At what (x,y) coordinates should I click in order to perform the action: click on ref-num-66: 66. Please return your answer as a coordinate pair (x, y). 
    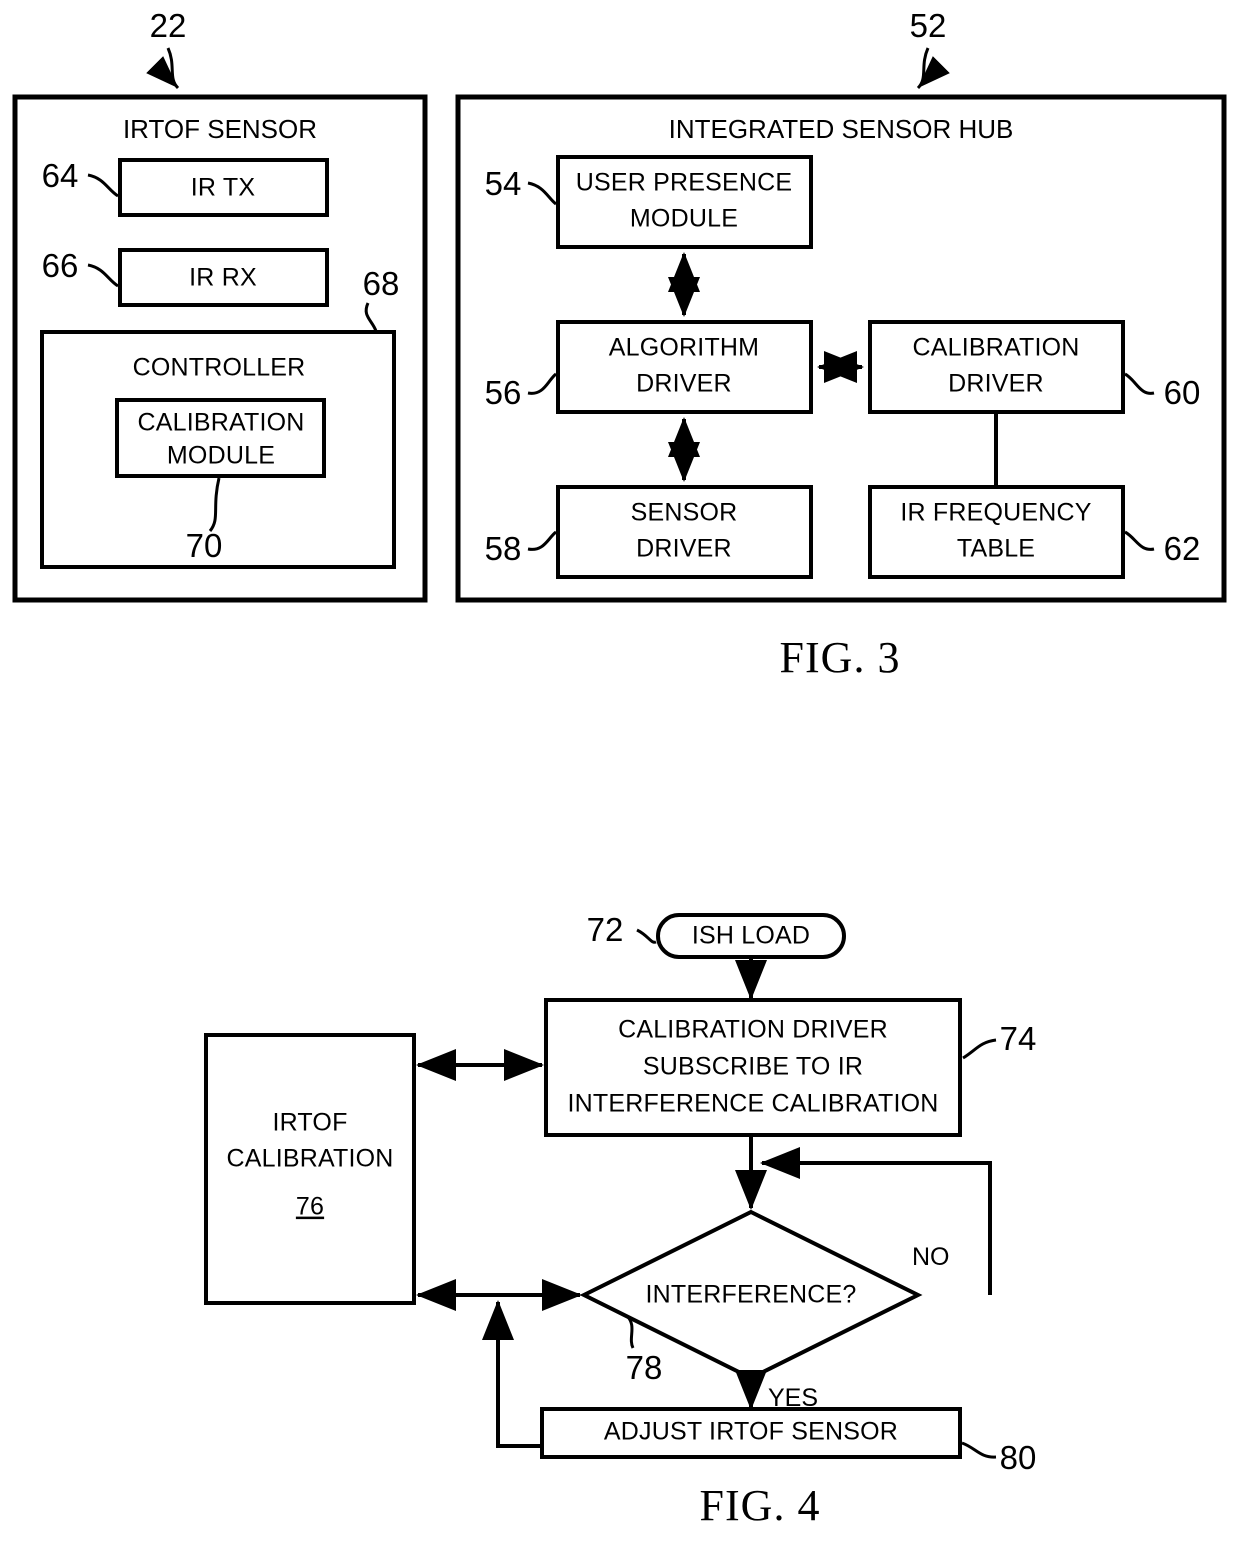
    Looking at the image, I should click on (60, 265).